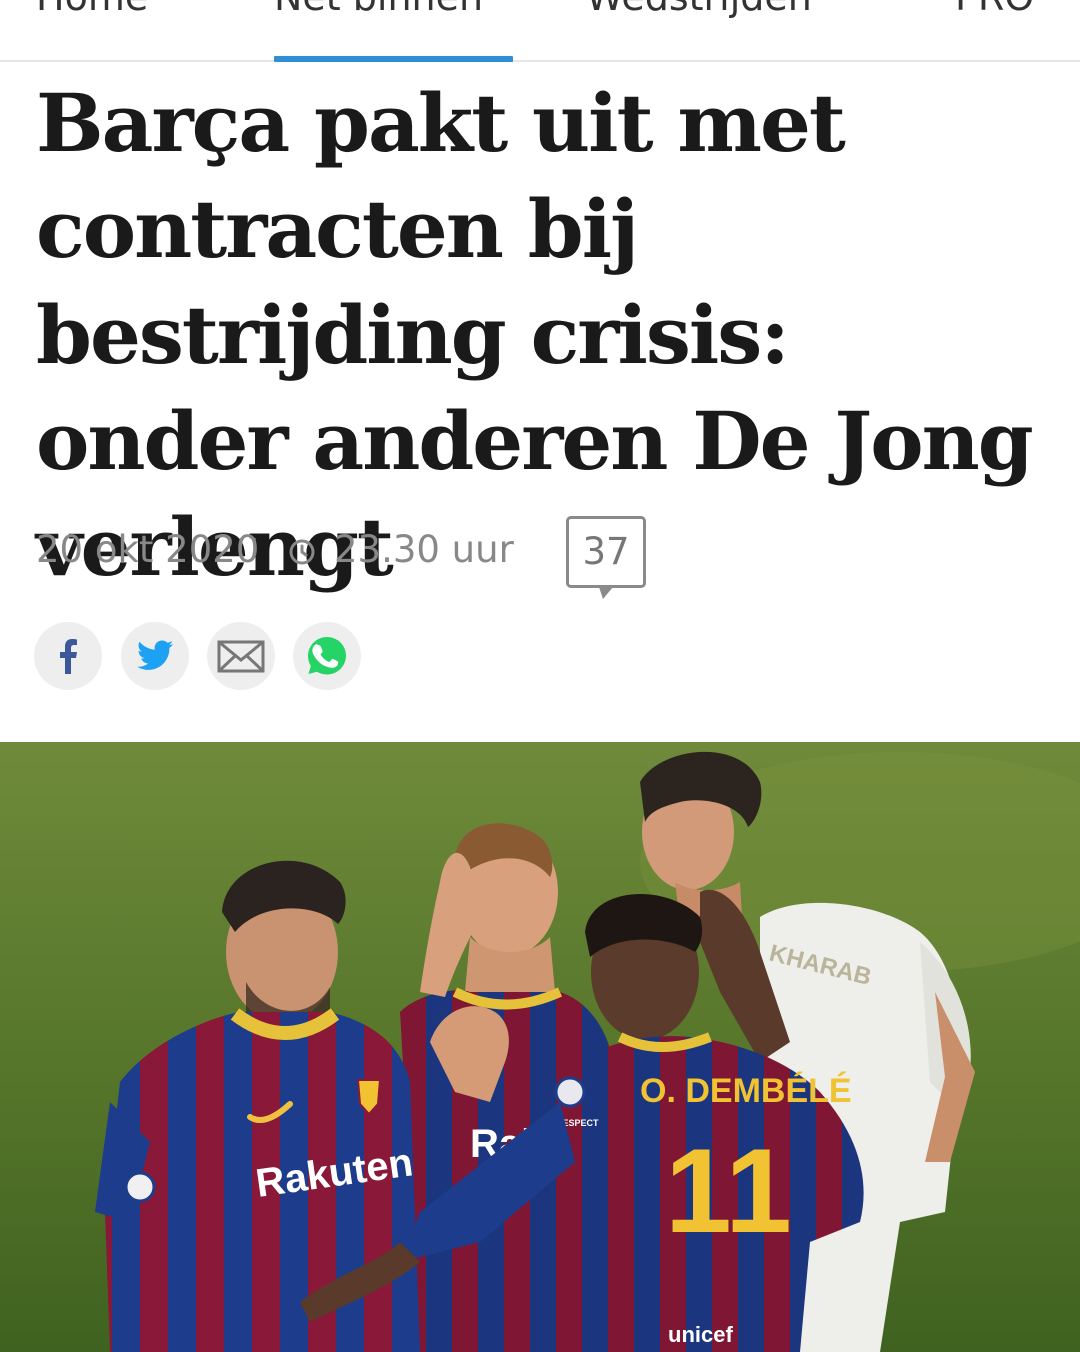 The height and width of the screenshot is (1352, 1080). I want to click on whatsapp-icon, so click(327, 656).